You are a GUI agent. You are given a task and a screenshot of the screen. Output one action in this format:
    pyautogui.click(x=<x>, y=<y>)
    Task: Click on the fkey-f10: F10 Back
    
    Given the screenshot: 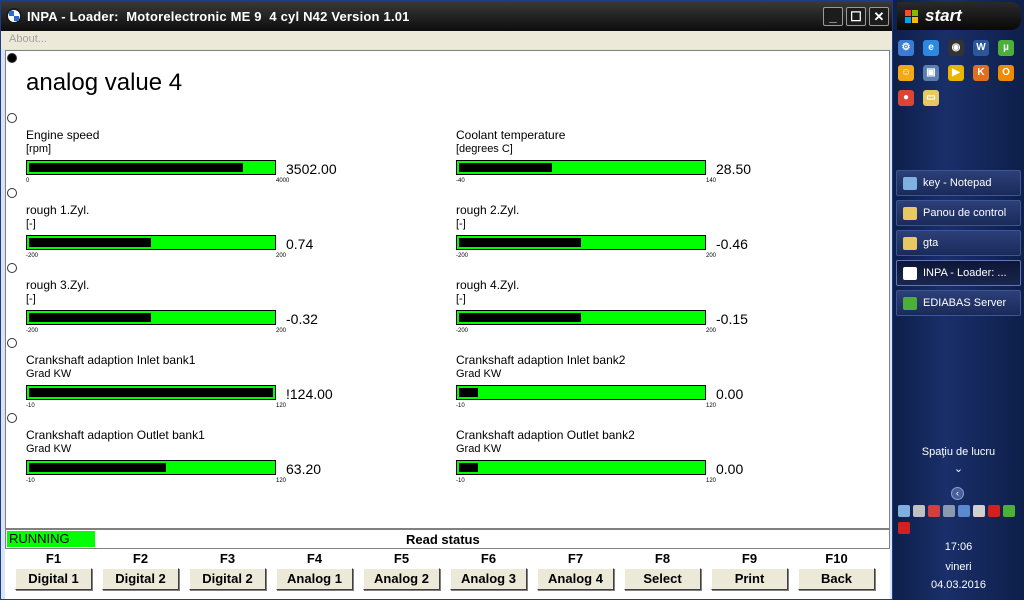 What is the action you would take?
    pyautogui.click(x=836, y=571)
    